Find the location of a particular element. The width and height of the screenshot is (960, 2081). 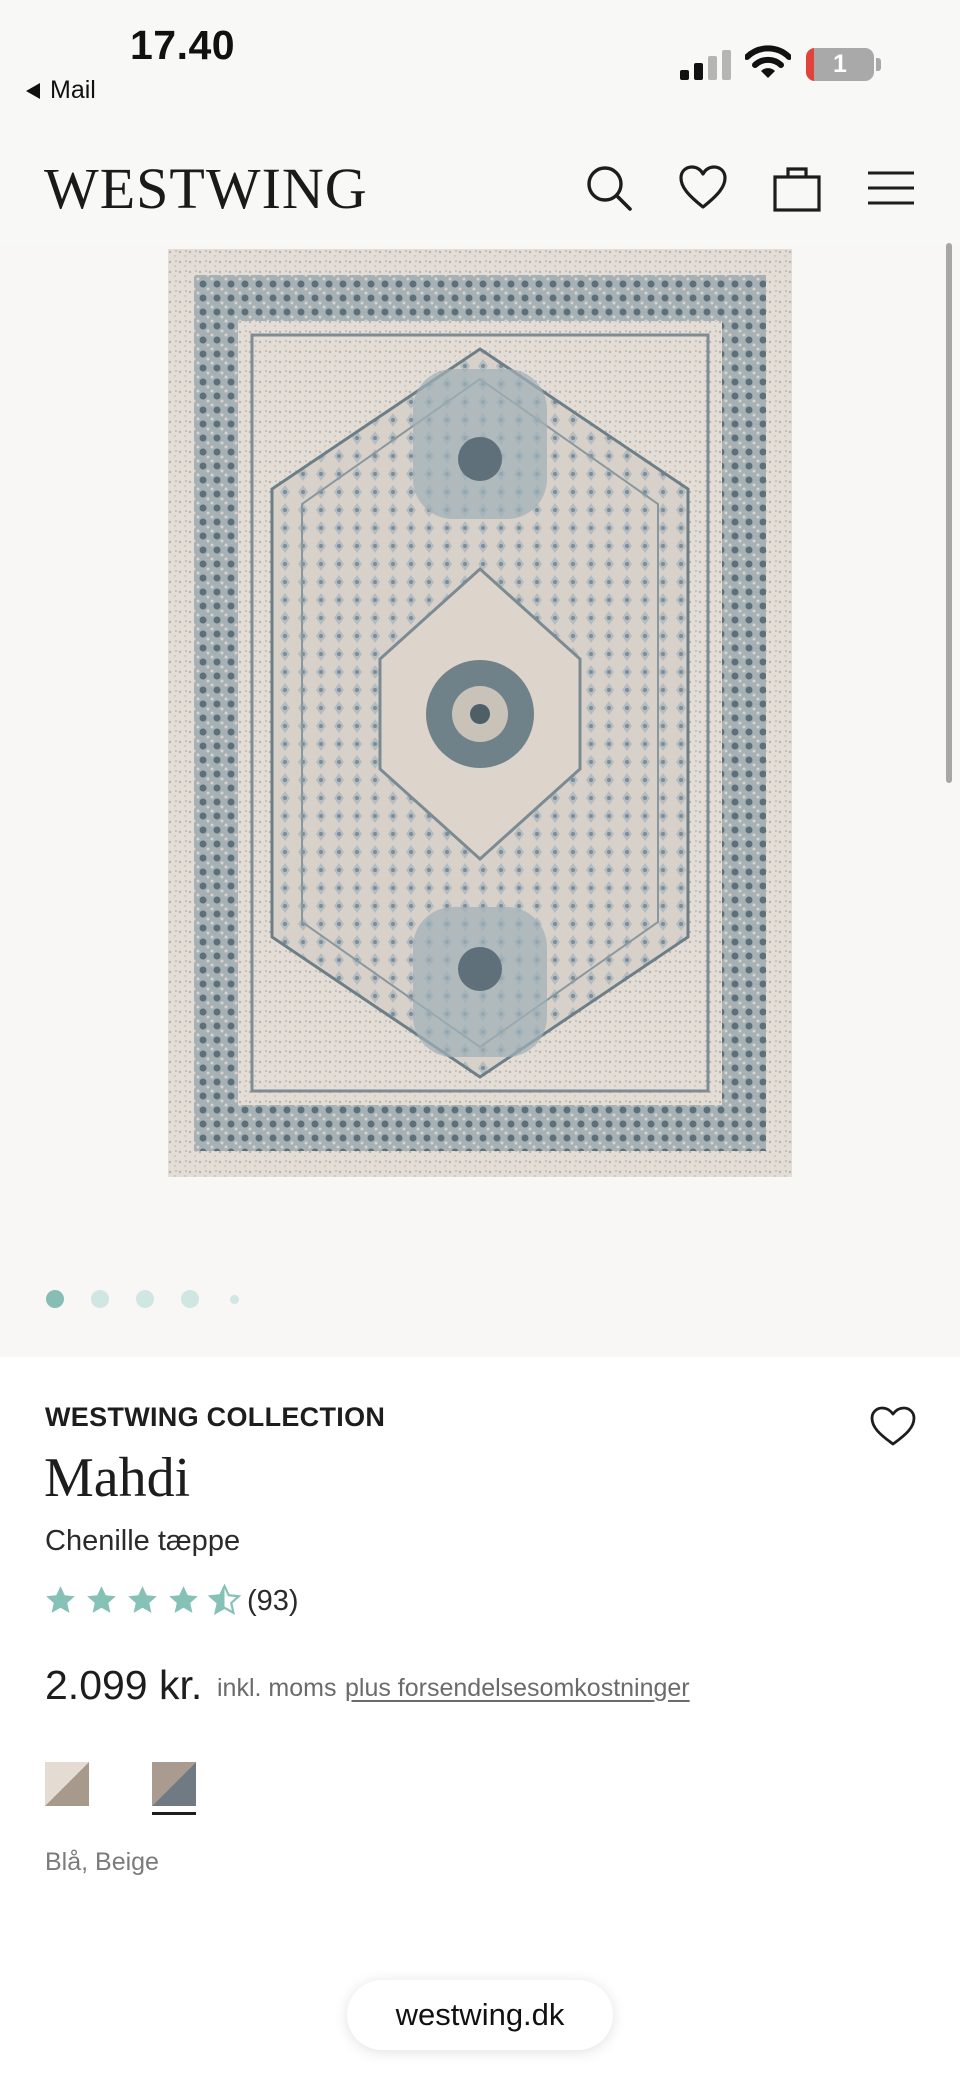

selected-swatch-indicator is located at coordinates (174, 1813).